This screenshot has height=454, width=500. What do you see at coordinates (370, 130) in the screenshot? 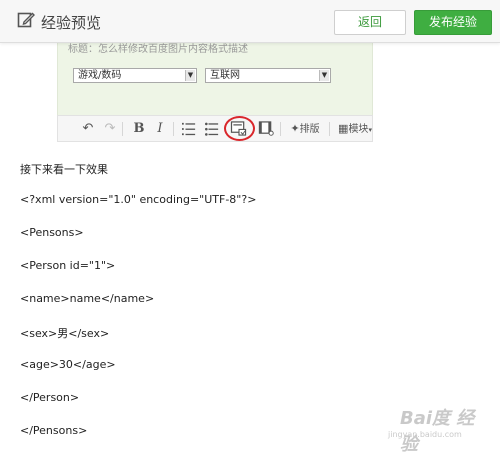
I see `caret-down-icon: ▾` at bounding box center [370, 130].